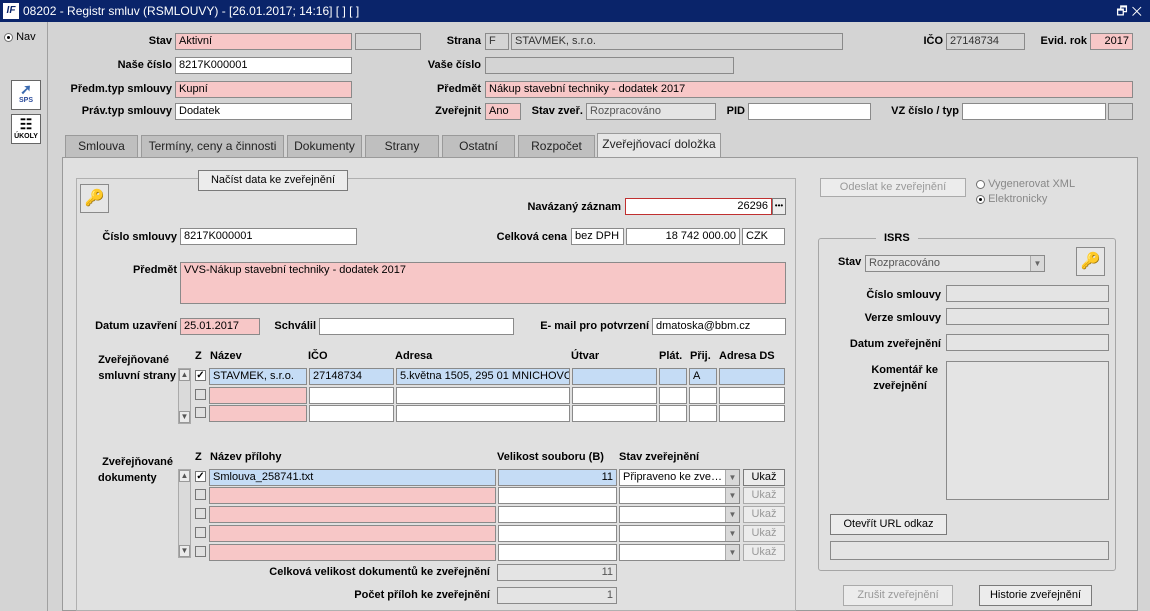  I want to click on key-icon: 🔑, so click(94, 198).